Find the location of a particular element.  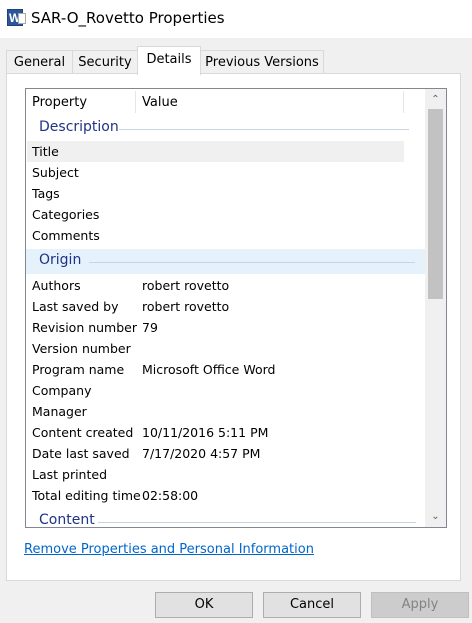

column-header-value: Value is located at coordinates (160, 102).